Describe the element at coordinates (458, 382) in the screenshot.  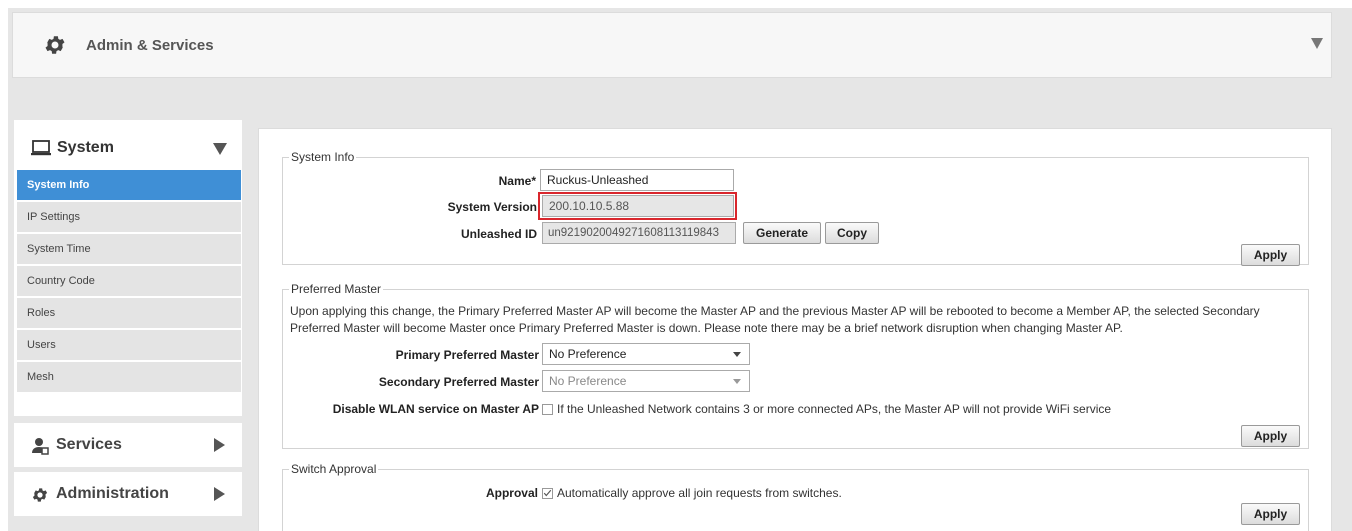
I see `secondary-preferred-master-label: Secondary Preferred Master` at that location.